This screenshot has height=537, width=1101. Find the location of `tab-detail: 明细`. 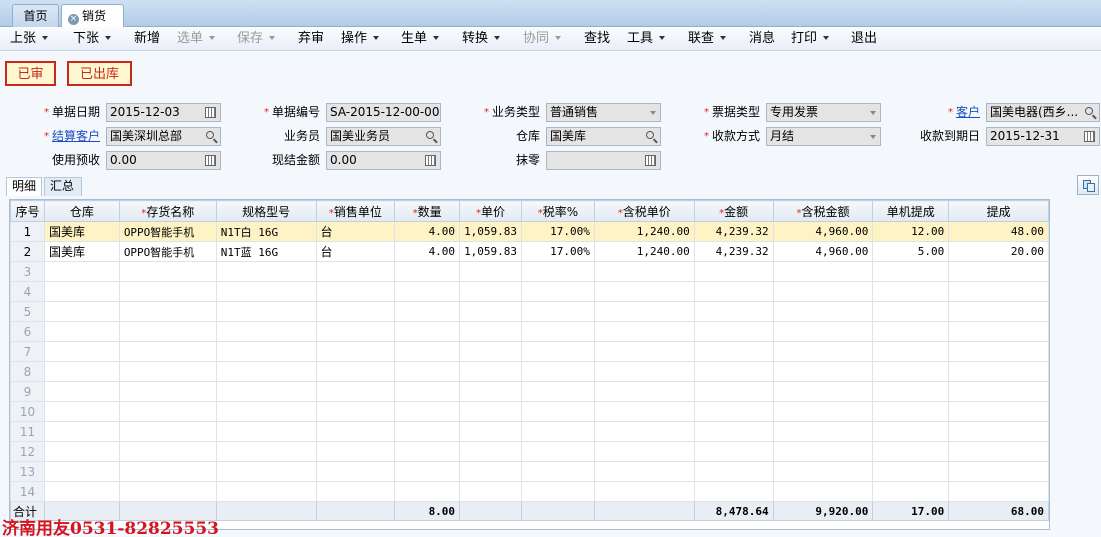

tab-detail: 明细 is located at coordinates (24, 186).